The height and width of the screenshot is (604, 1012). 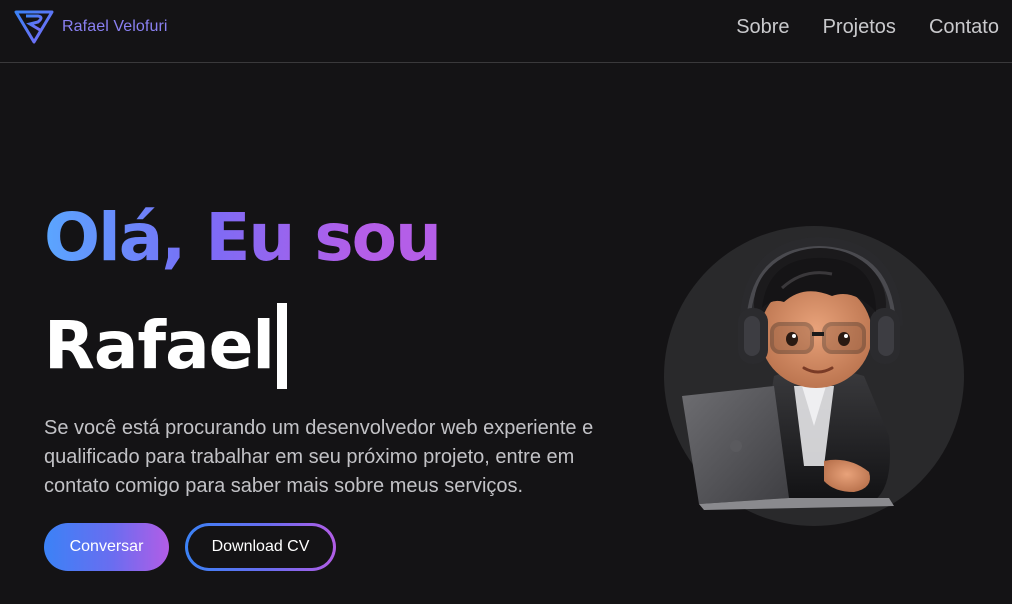 I want to click on conversar-button: Conversar, so click(x=106, y=547).